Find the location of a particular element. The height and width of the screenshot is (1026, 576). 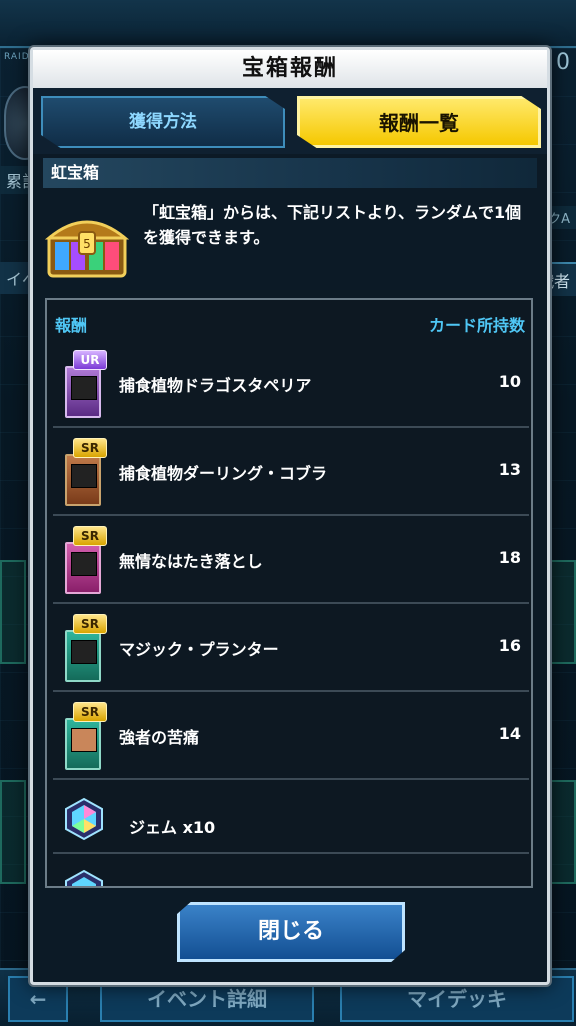

background-counter: 0 is located at coordinates (563, 62).